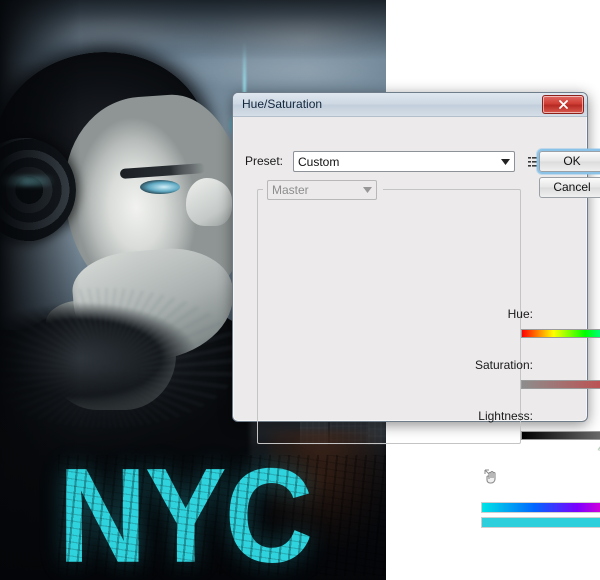  I want to click on preset-dropdown: Custom, so click(404, 161).